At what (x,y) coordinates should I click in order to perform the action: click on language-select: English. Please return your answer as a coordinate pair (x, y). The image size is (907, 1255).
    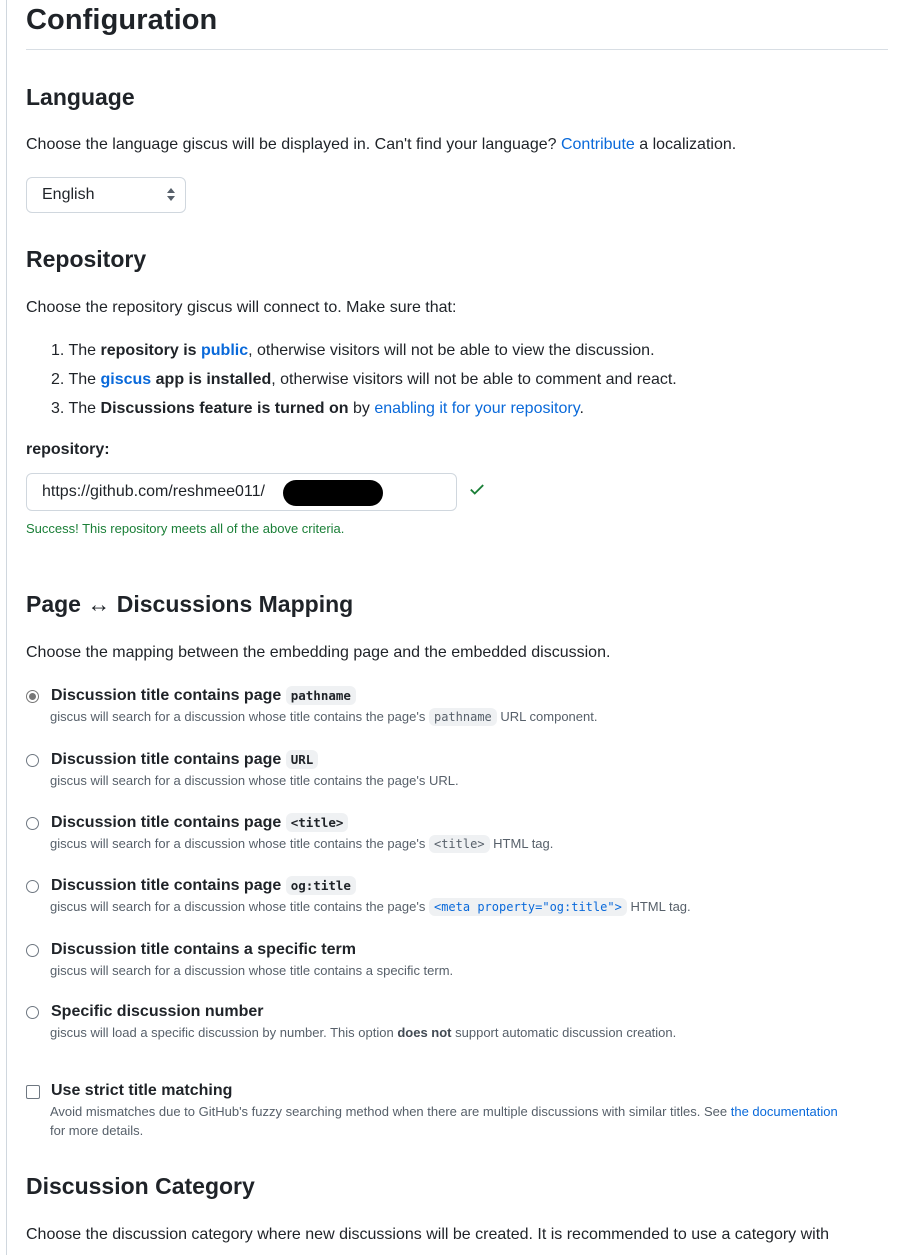
    Looking at the image, I should click on (106, 195).